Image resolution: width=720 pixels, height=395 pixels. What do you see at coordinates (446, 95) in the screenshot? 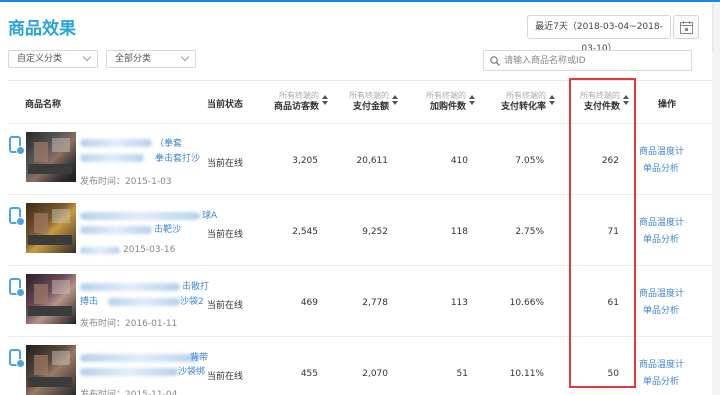
I see `col-cart-sub: 所有终端的` at bounding box center [446, 95].